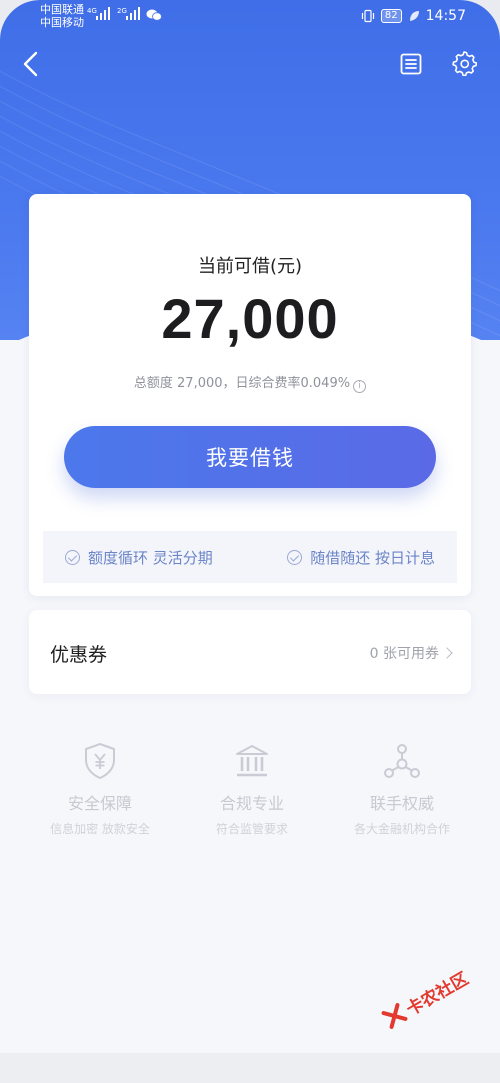 The width and height of the screenshot is (500, 1083). I want to click on badge-subtitle: 信息加密 放款安全, so click(100, 829).